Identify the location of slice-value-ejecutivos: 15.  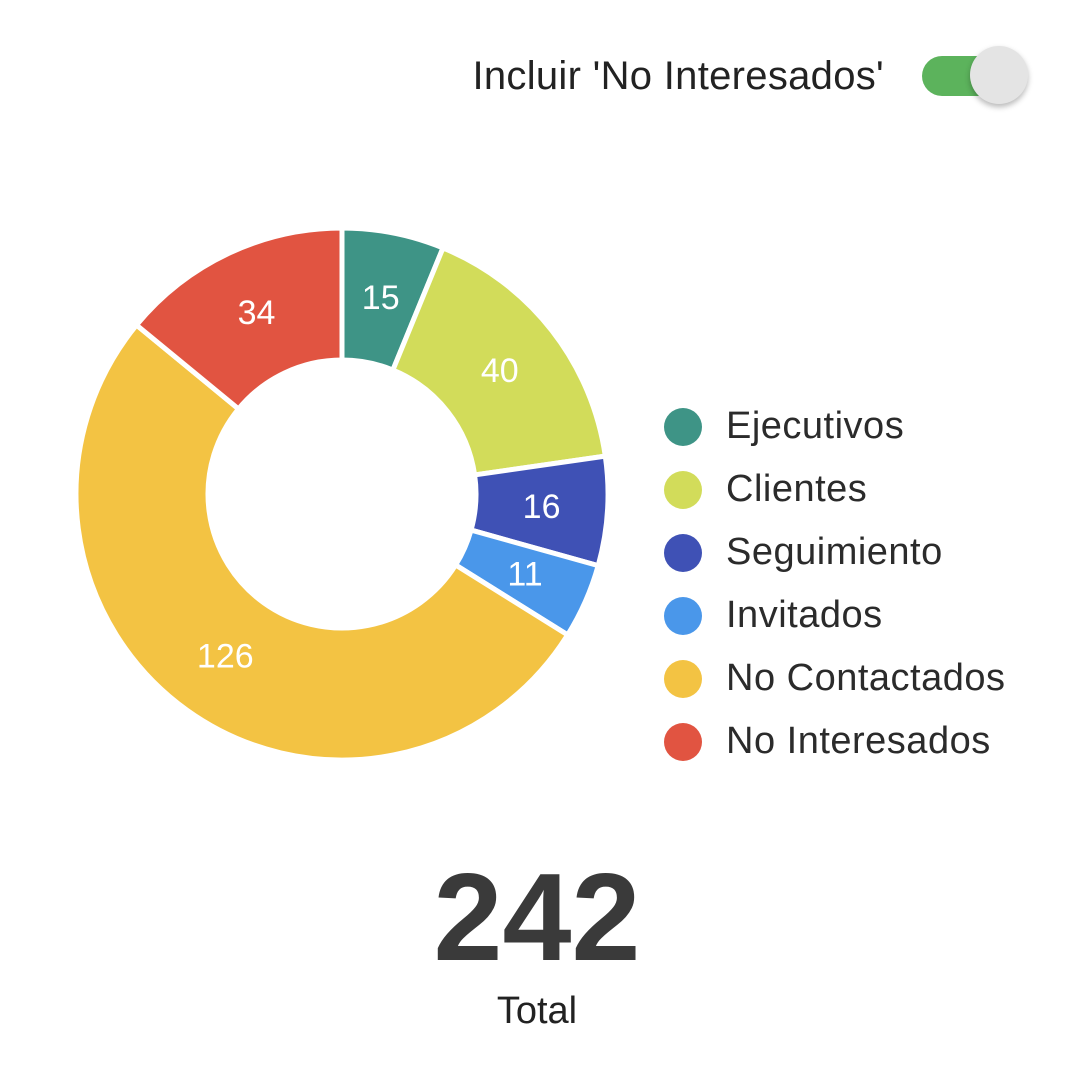
(381, 298).